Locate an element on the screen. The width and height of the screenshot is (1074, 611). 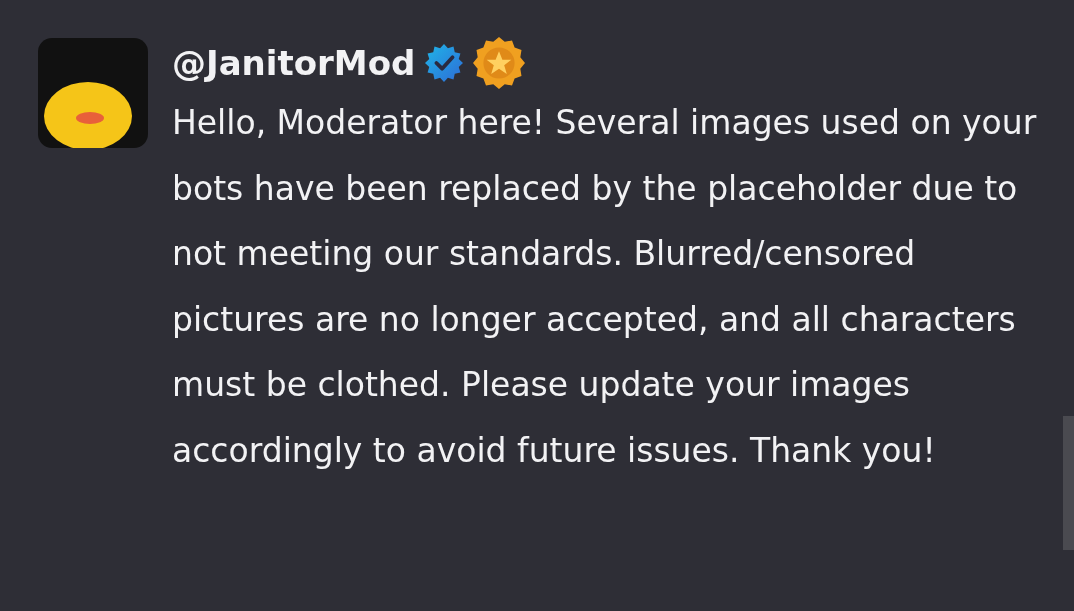
scrollbar-thumb is located at coordinates (1068, 483).